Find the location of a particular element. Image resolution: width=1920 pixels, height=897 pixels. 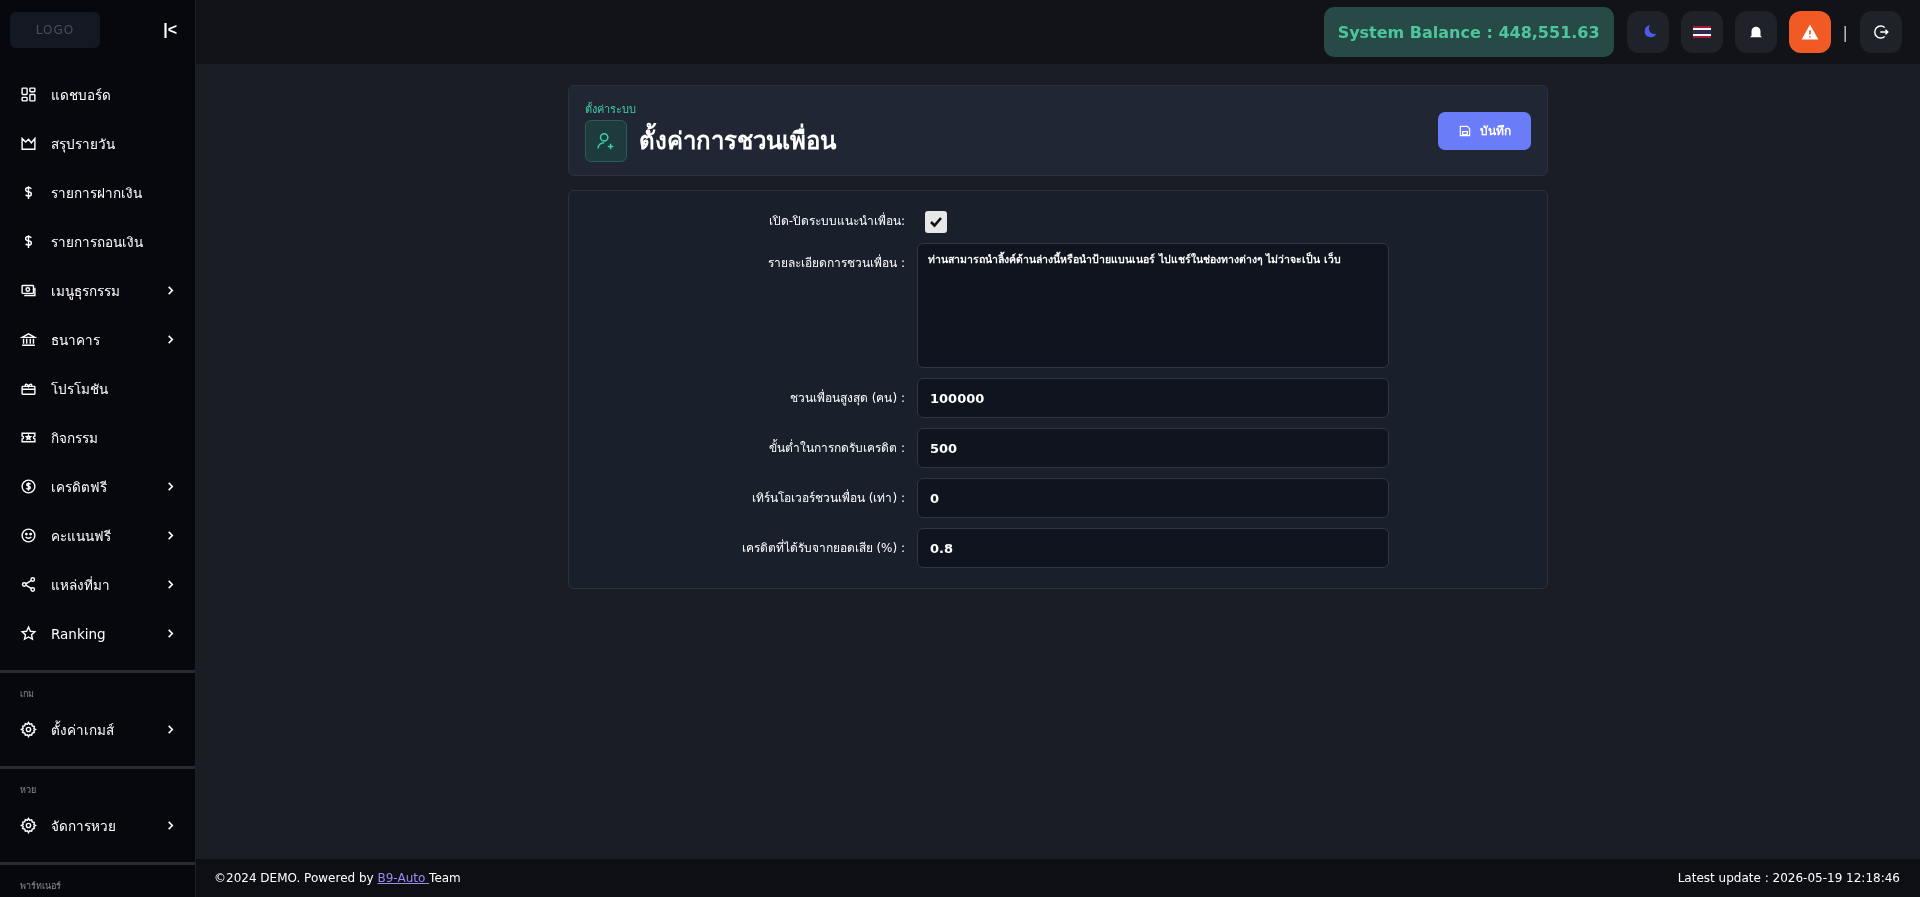

bank-icon is located at coordinates (28, 339).